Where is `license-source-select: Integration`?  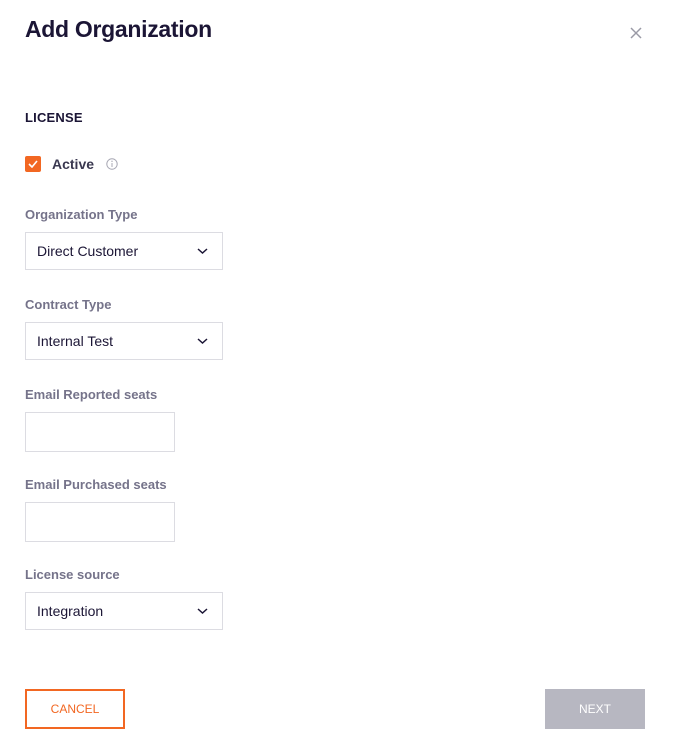
license-source-select: Integration is located at coordinates (124, 611).